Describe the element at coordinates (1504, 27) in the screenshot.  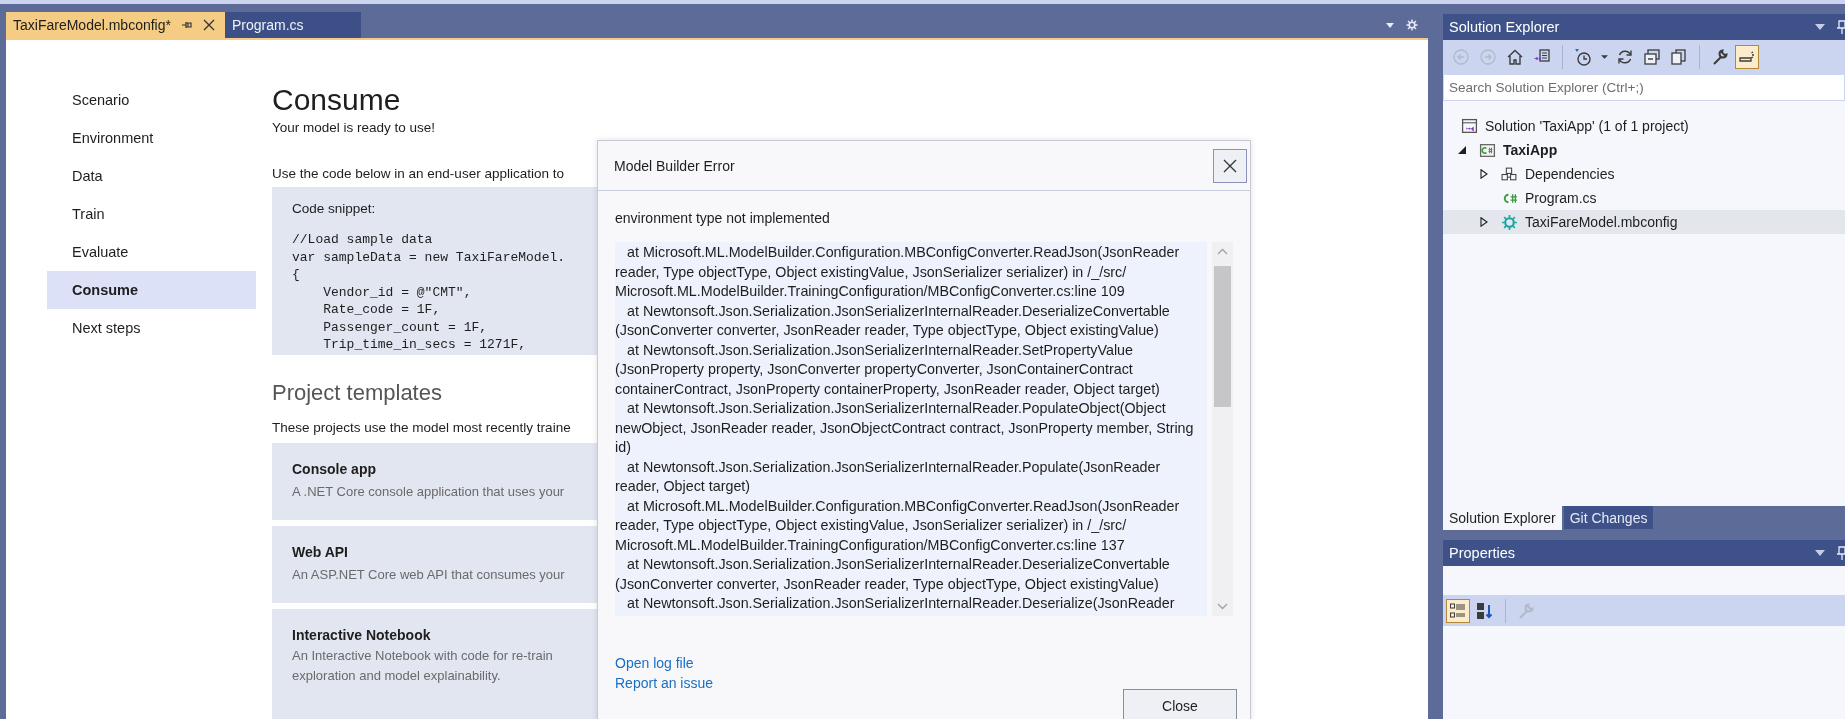
I see `panel-title: Solution Explorer` at that location.